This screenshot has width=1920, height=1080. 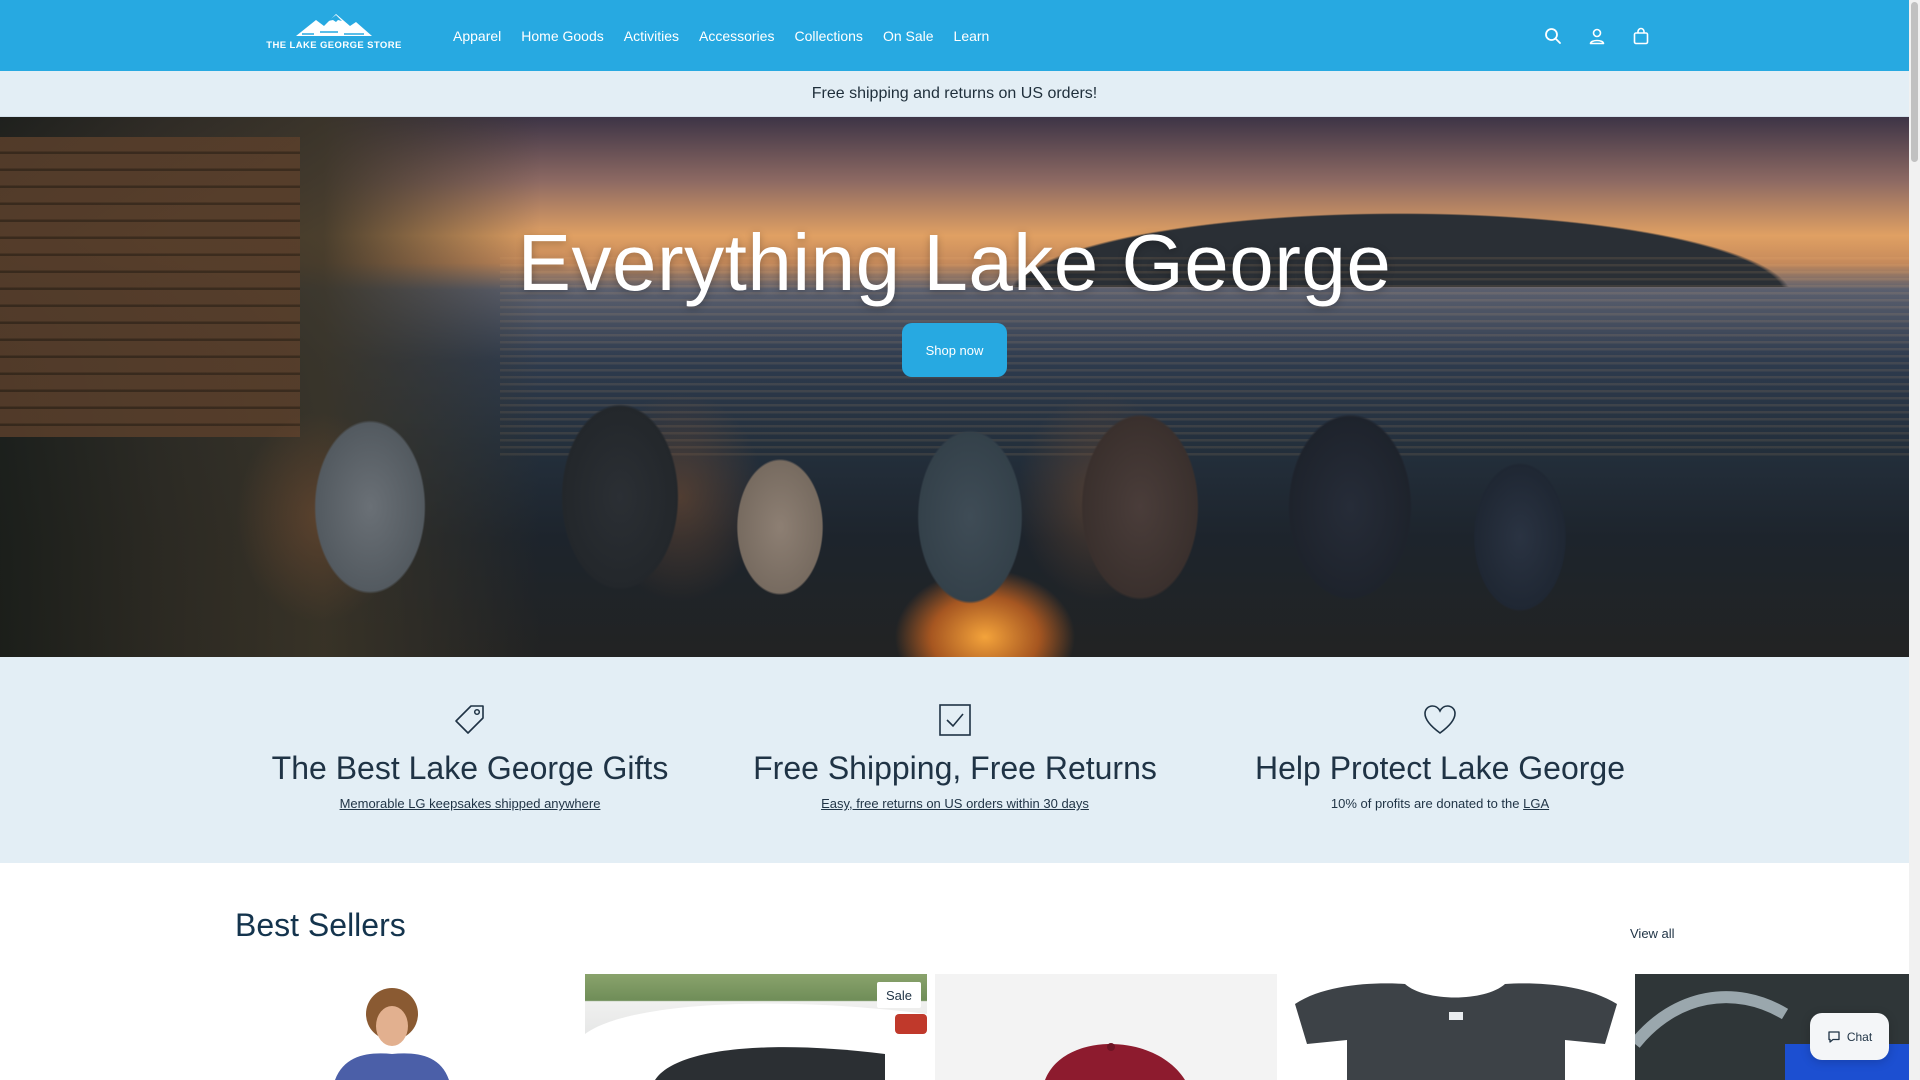 I want to click on nav-item-accessories: Accessories, so click(x=736, y=36).